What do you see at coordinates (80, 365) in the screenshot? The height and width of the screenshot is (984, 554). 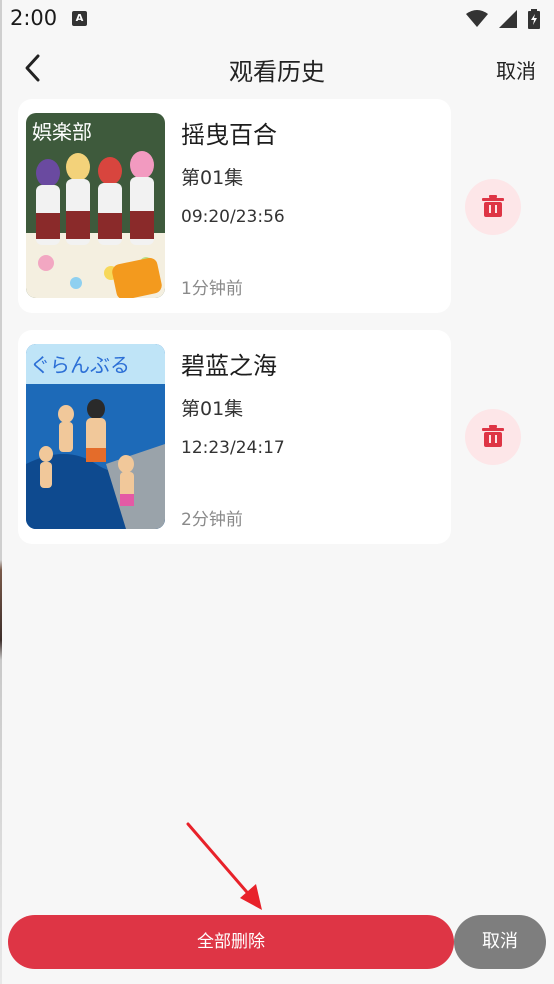 I see `poster-title-text: ぐらんぶる` at bounding box center [80, 365].